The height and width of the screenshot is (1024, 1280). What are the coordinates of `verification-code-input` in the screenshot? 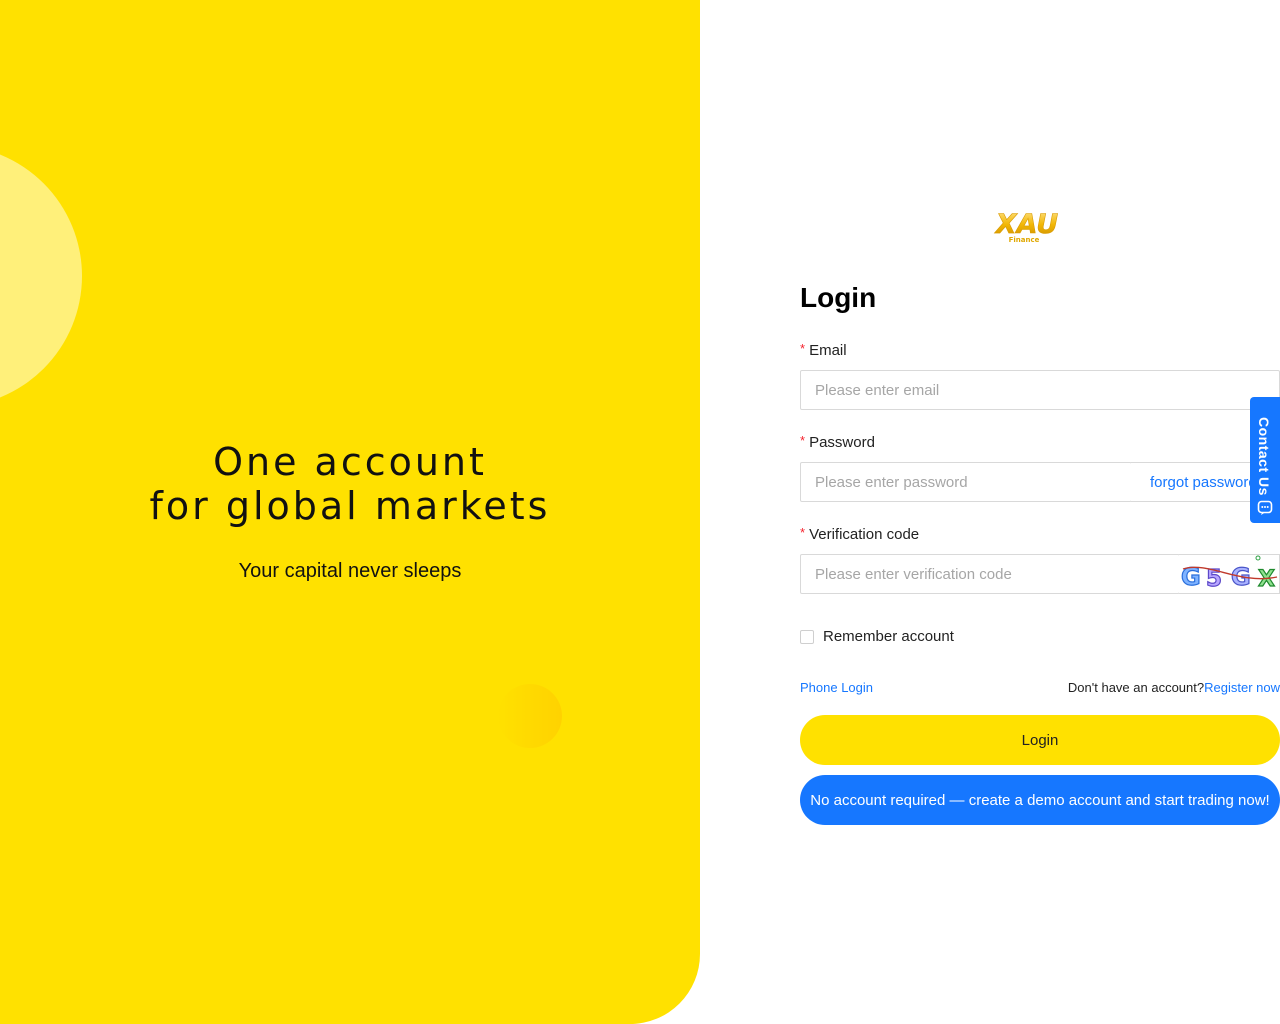 It's located at (990, 574).